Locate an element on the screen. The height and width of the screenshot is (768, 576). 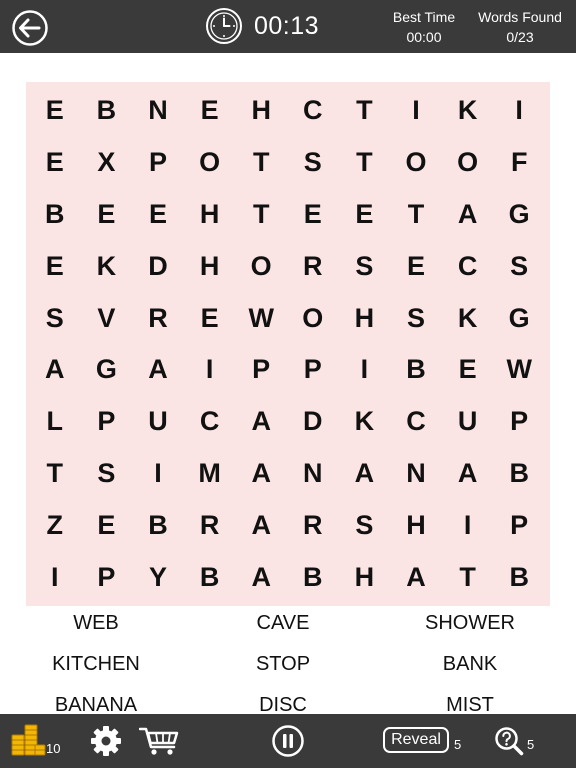
grid-cell: V is located at coordinates (107, 318).